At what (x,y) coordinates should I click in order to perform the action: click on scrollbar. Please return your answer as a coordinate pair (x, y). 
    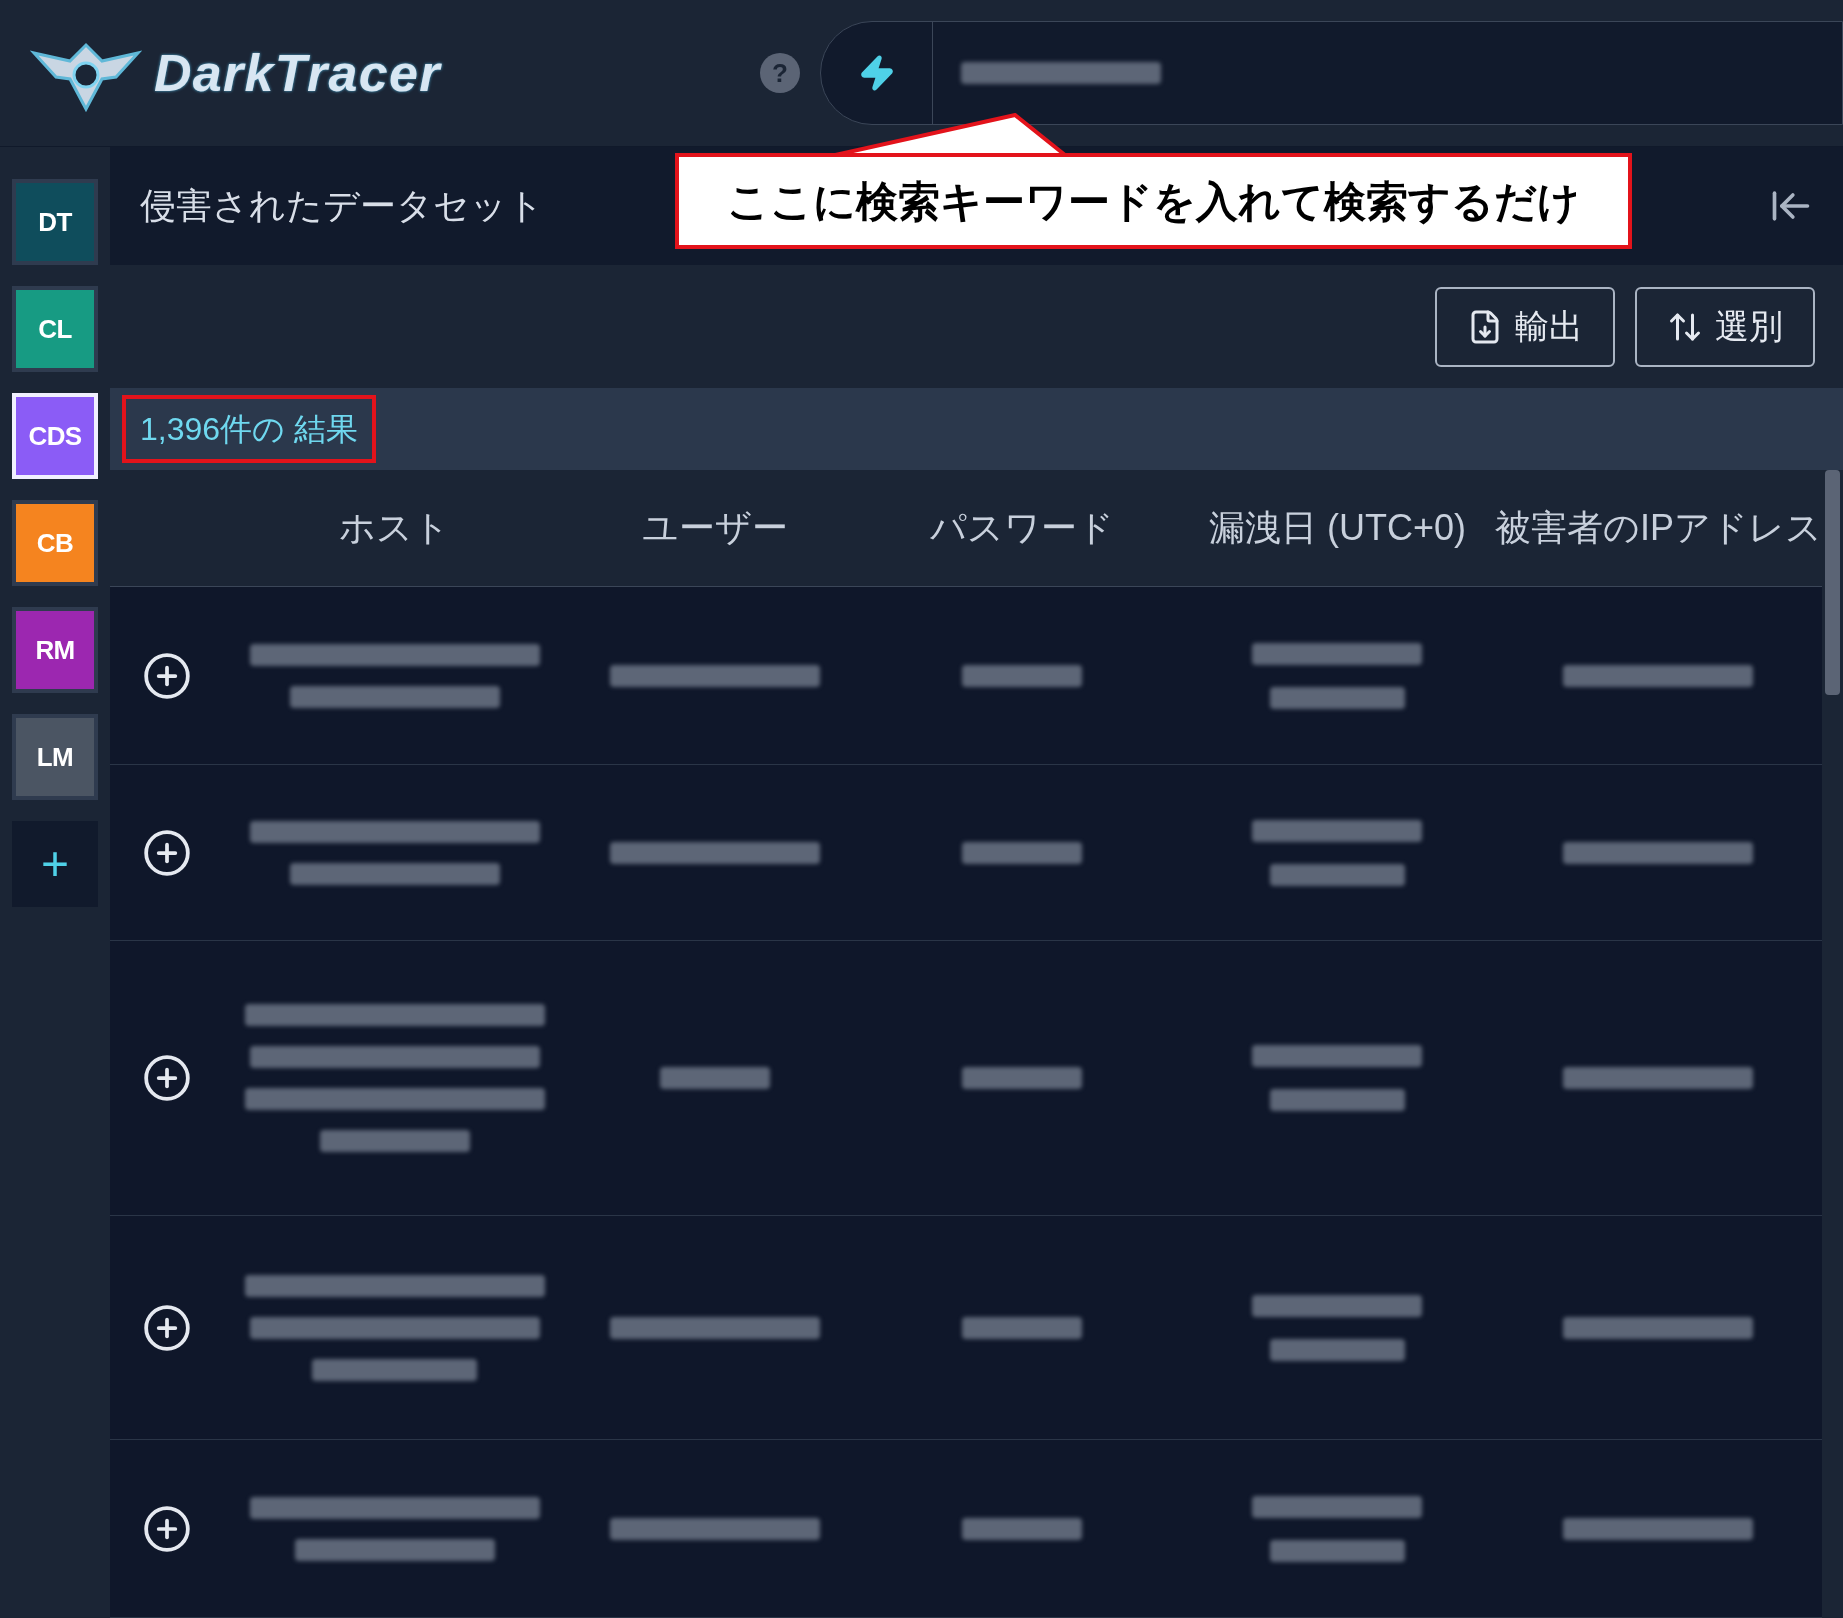
    Looking at the image, I should click on (1832, 1044).